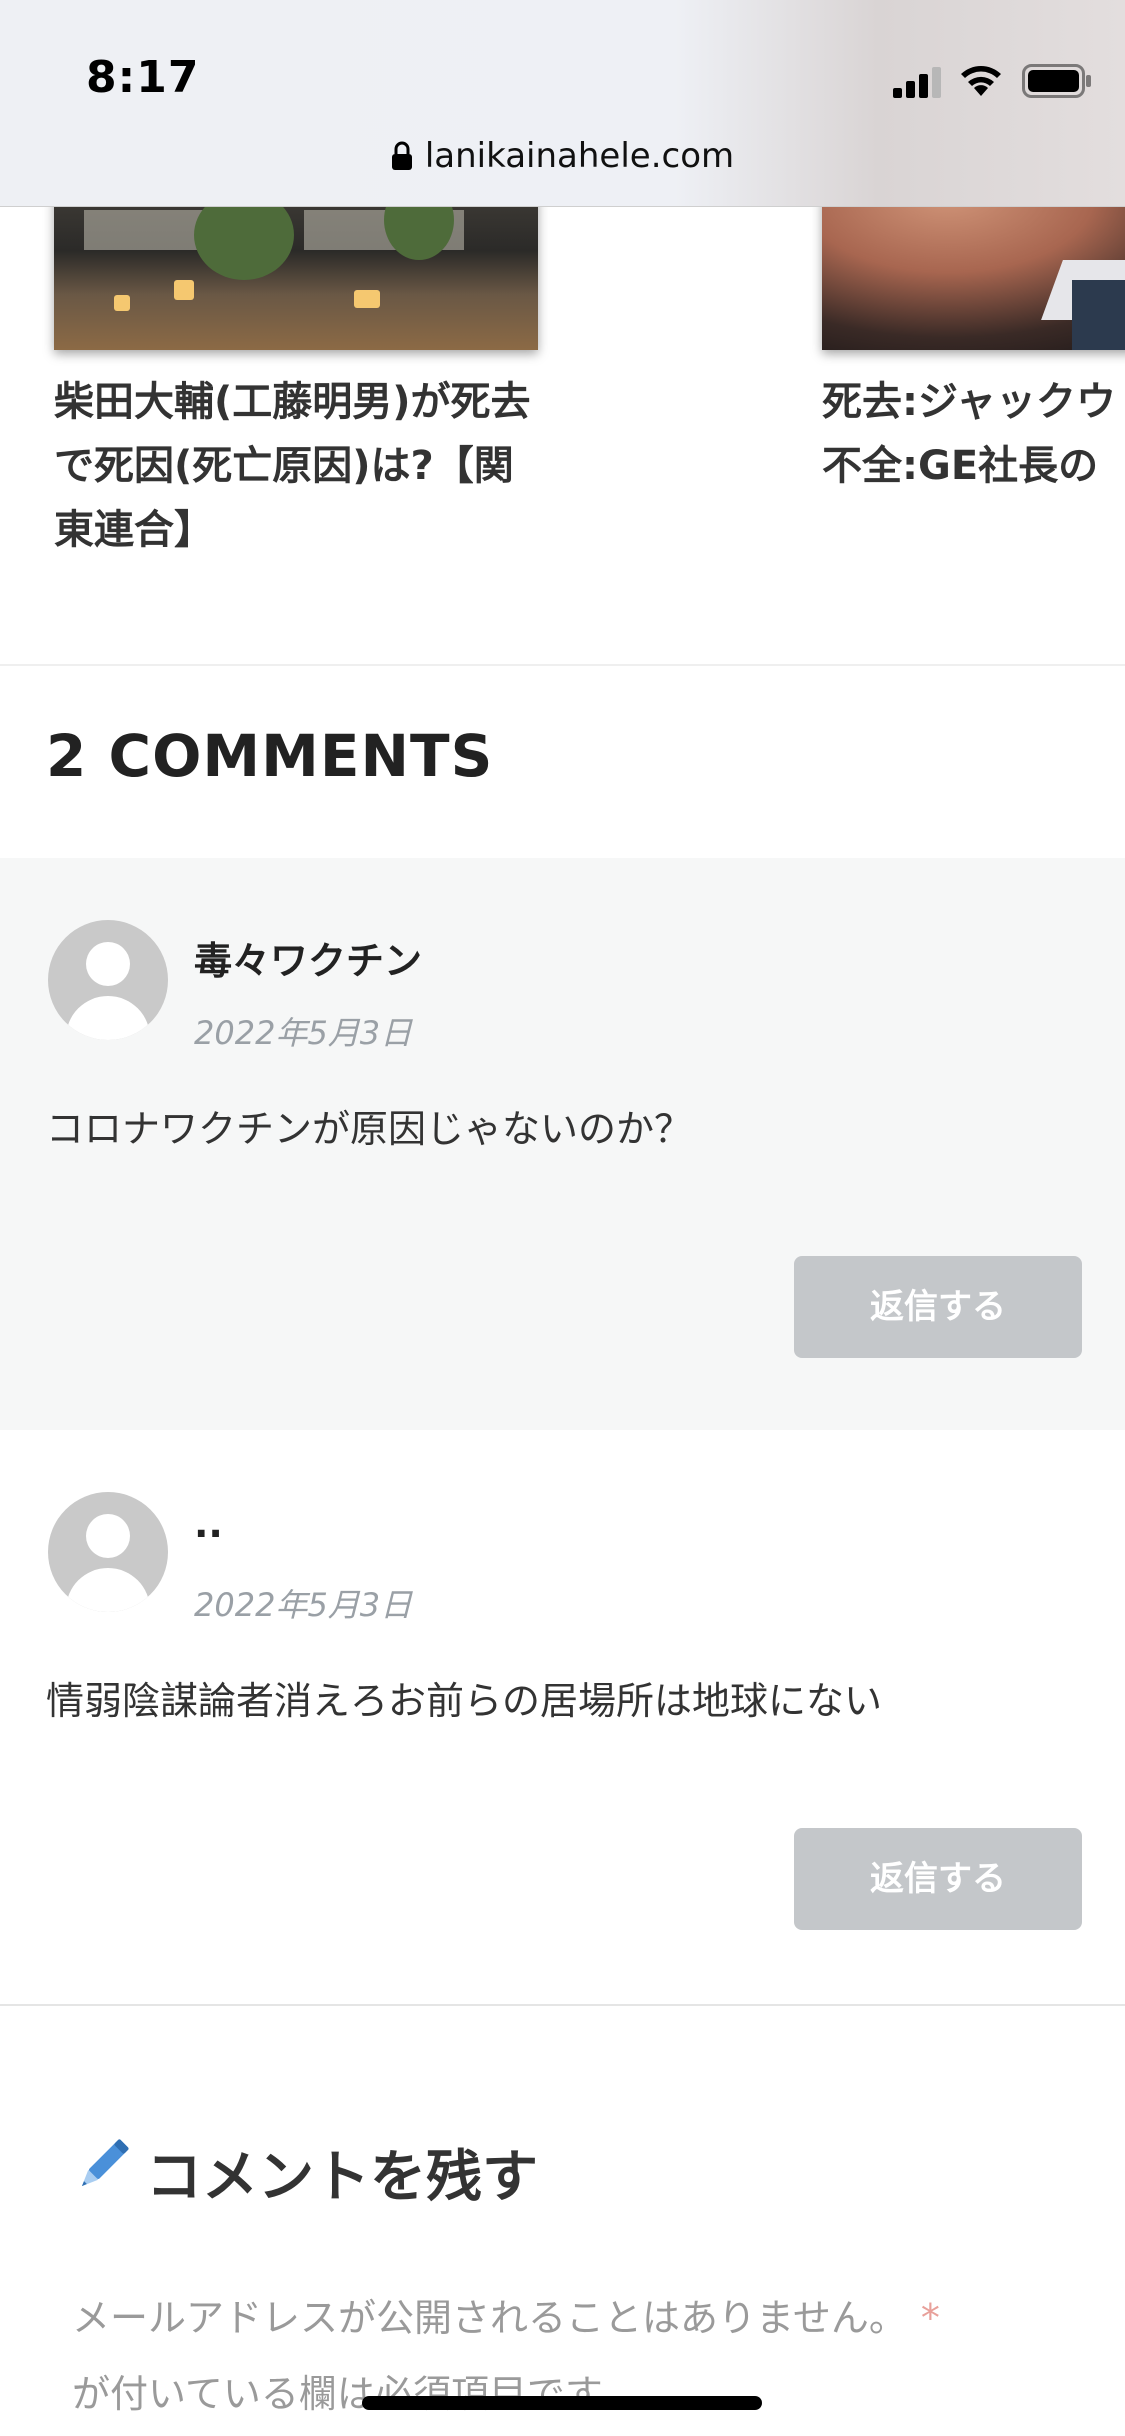 This screenshot has width=1125, height=2436. What do you see at coordinates (342, 2177) in the screenshot?
I see `leave-comment-title: コメントを残す` at bounding box center [342, 2177].